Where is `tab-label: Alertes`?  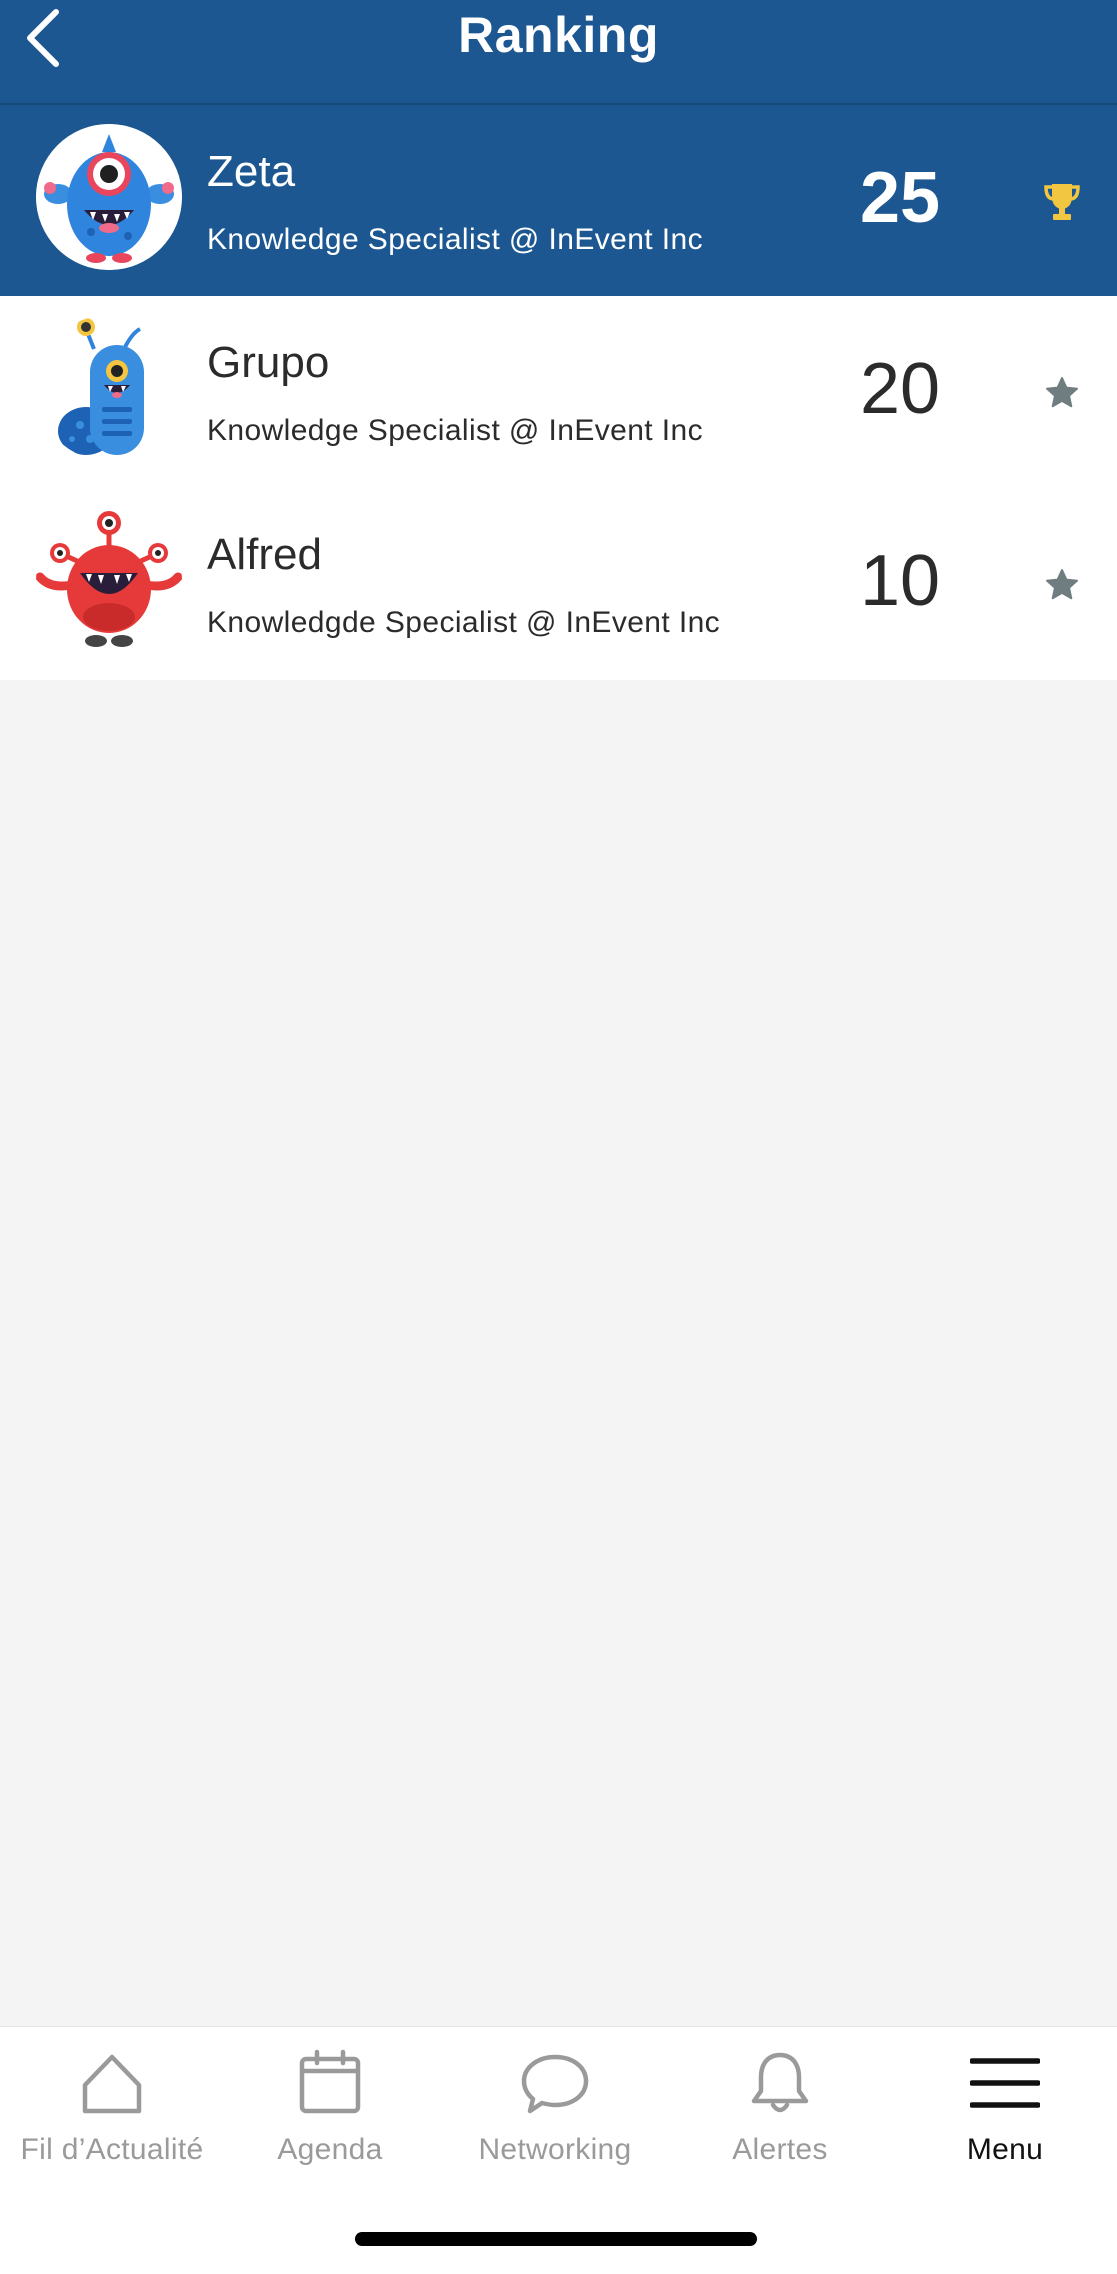
tab-label: Alertes is located at coordinates (780, 2149).